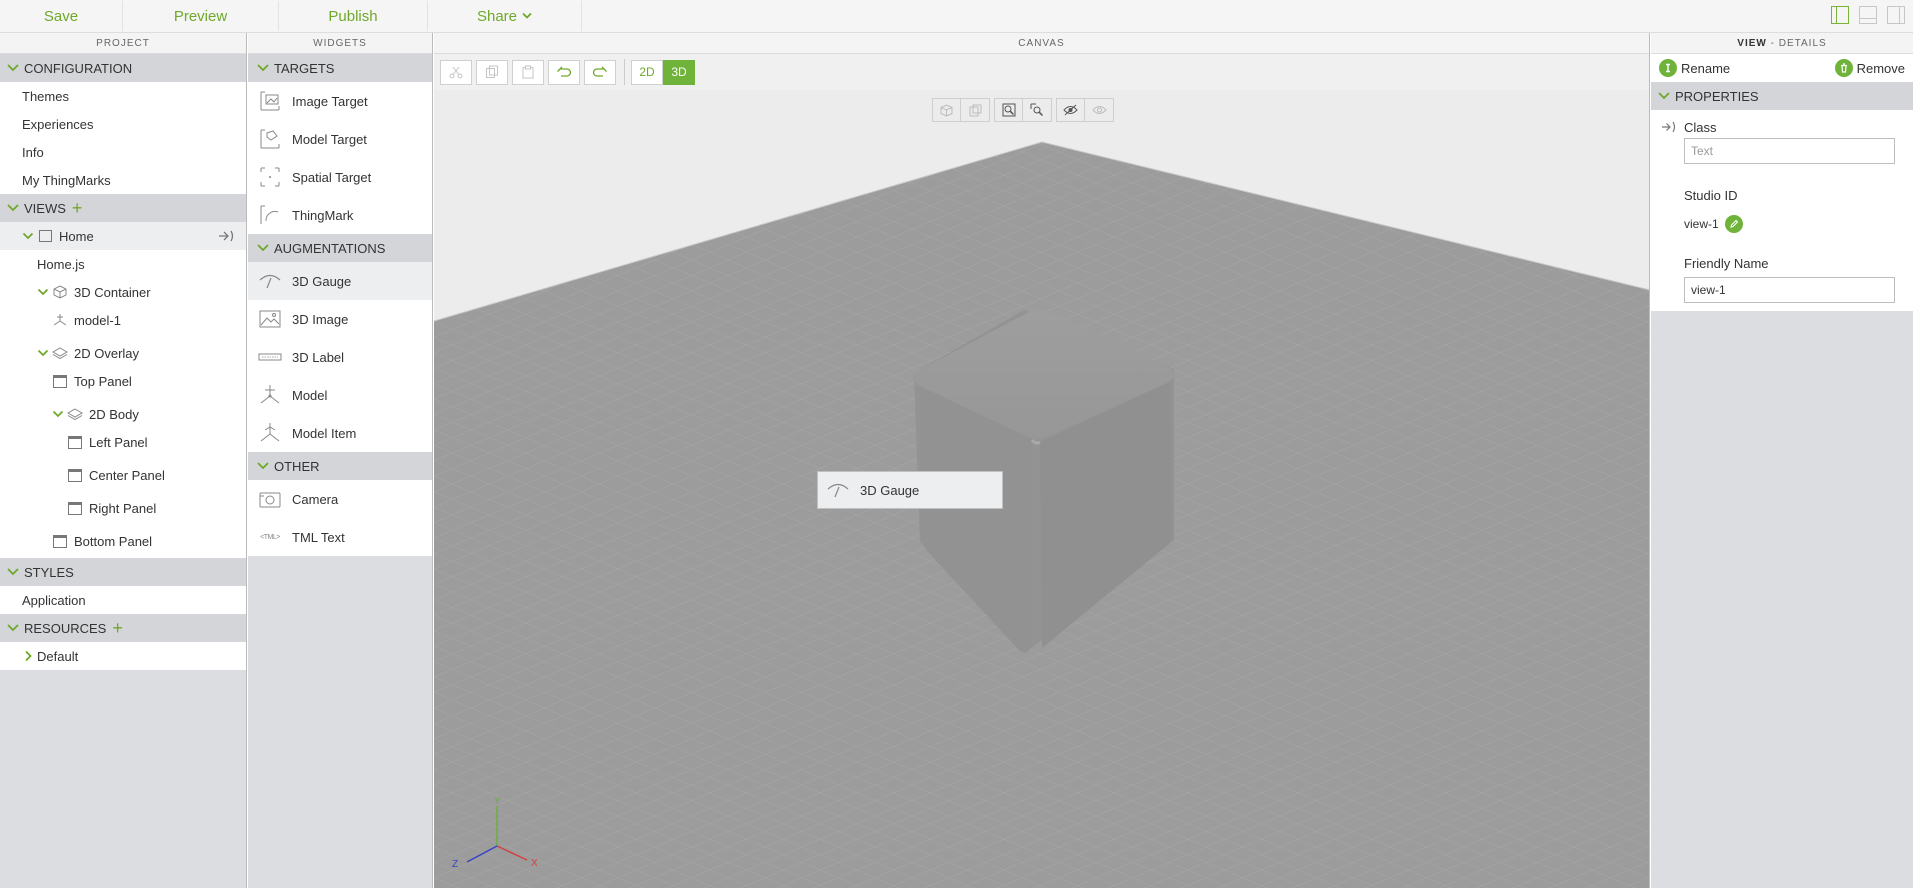 This screenshot has height=888, width=1913. What do you see at coordinates (340, 281) in the screenshot?
I see `widget-3d-gauge: 3D Gauge` at bounding box center [340, 281].